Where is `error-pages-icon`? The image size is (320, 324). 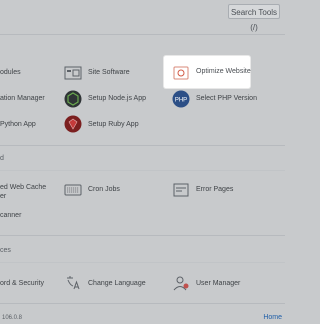
error-pages-icon is located at coordinates (181, 190).